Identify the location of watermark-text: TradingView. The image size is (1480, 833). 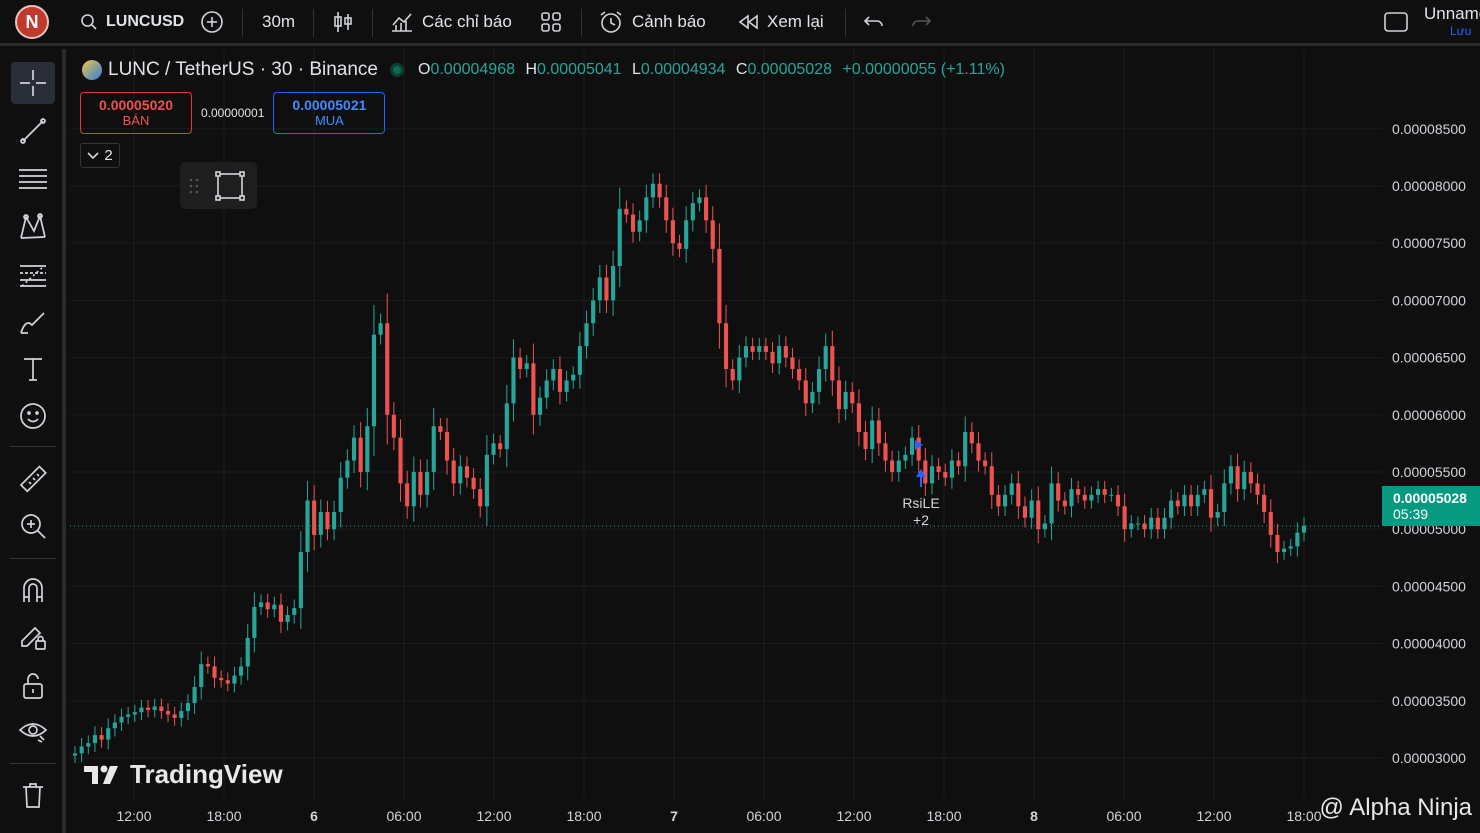
(206, 774).